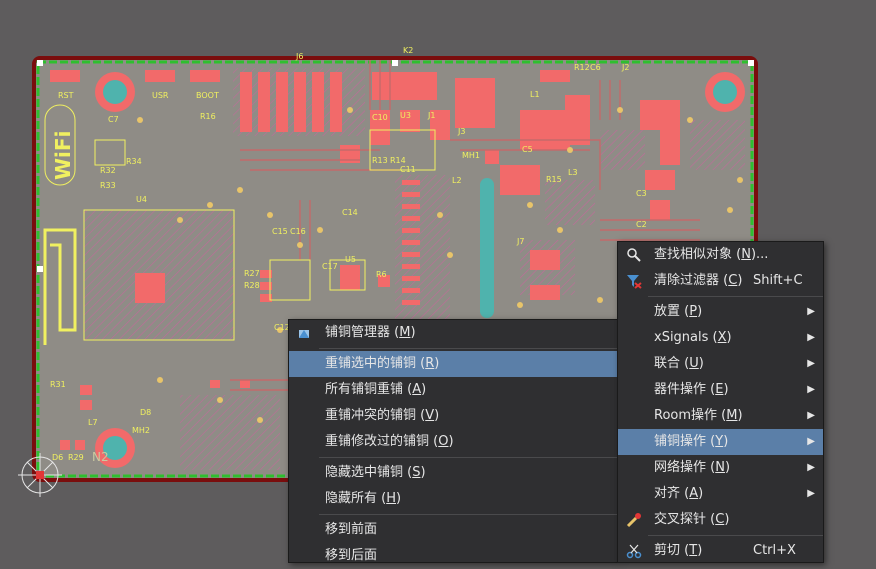  I want to click on label-c10: C10, so click(380, 117).